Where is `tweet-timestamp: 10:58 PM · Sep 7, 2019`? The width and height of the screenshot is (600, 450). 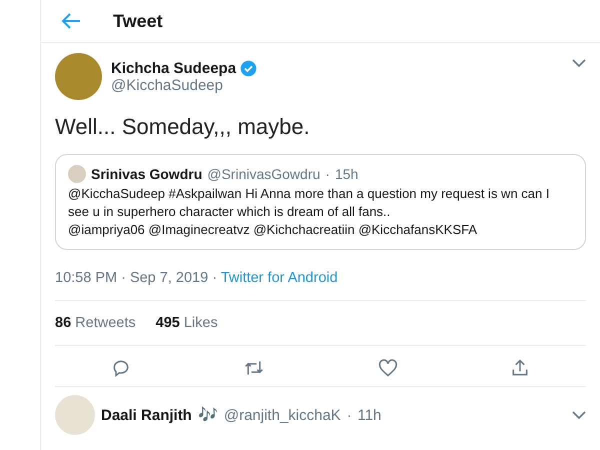
tweet-timestamp: 10:58 PM · Sep 7, 2019 is located at coordinates (131, 278).